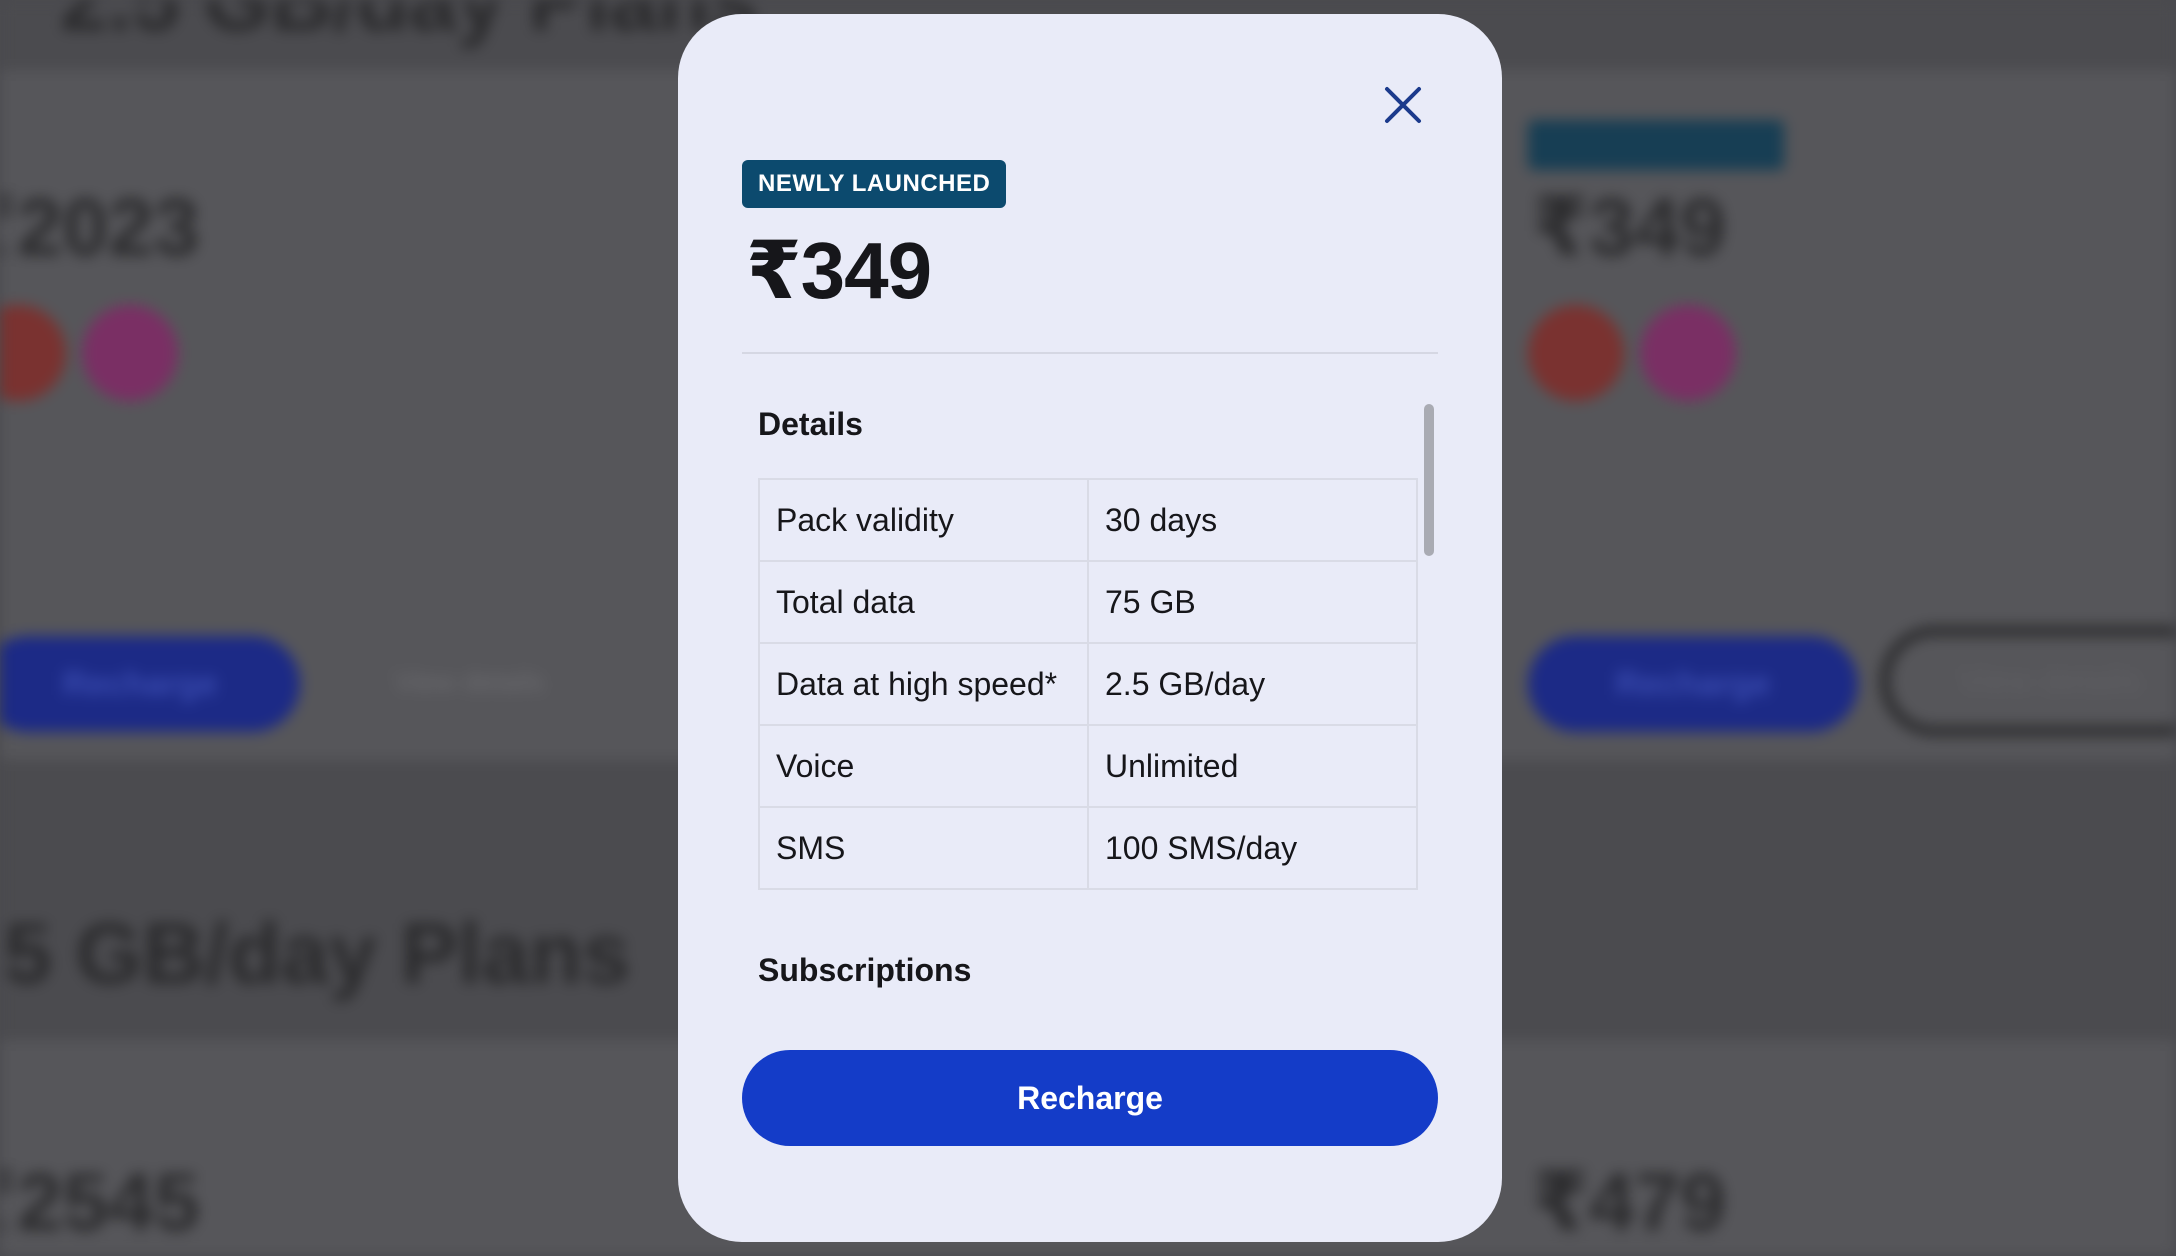 The height and width of the screenshot is (1256, 2176). What do you see at coordinates (469, 681) in the screenshot?
I see `background-view-details-link: View details` at bounding box center [469, 681].